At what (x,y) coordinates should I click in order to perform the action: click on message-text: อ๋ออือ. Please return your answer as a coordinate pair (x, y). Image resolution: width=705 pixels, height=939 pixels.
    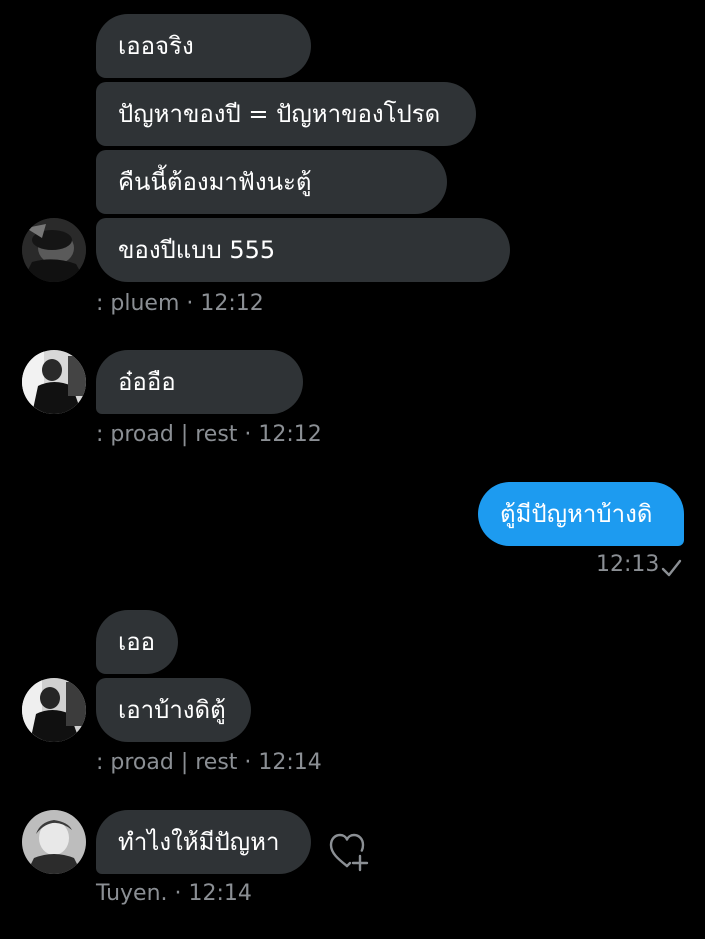
    Looking at the image, I should click on (147, 382).